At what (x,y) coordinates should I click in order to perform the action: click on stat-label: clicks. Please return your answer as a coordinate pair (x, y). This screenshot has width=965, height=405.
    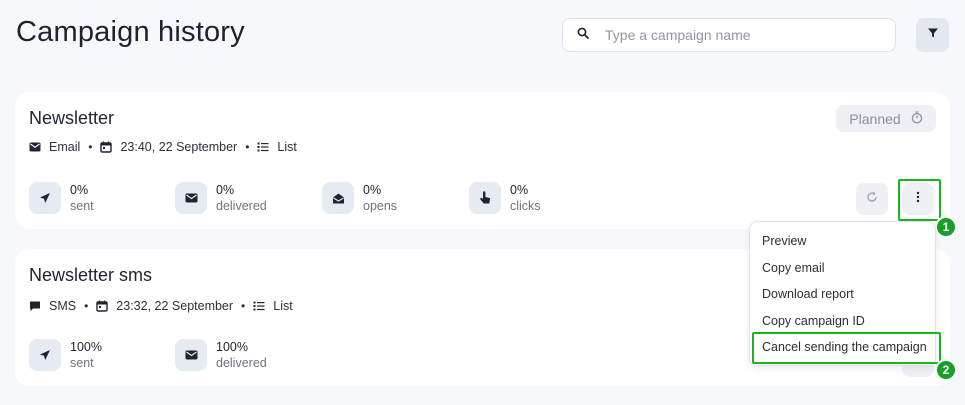
    Looking at the image, I should click on (525, 206).